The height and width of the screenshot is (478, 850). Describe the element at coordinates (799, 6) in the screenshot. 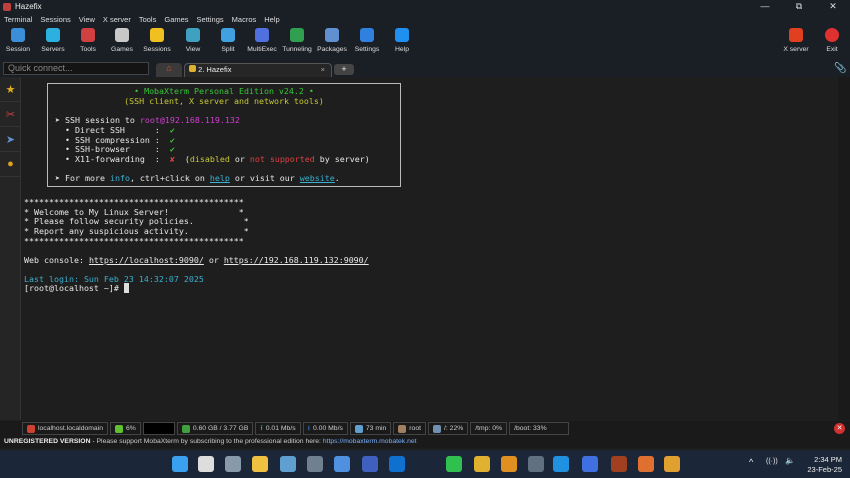

I see `maximize-button: ⧉` at that location.